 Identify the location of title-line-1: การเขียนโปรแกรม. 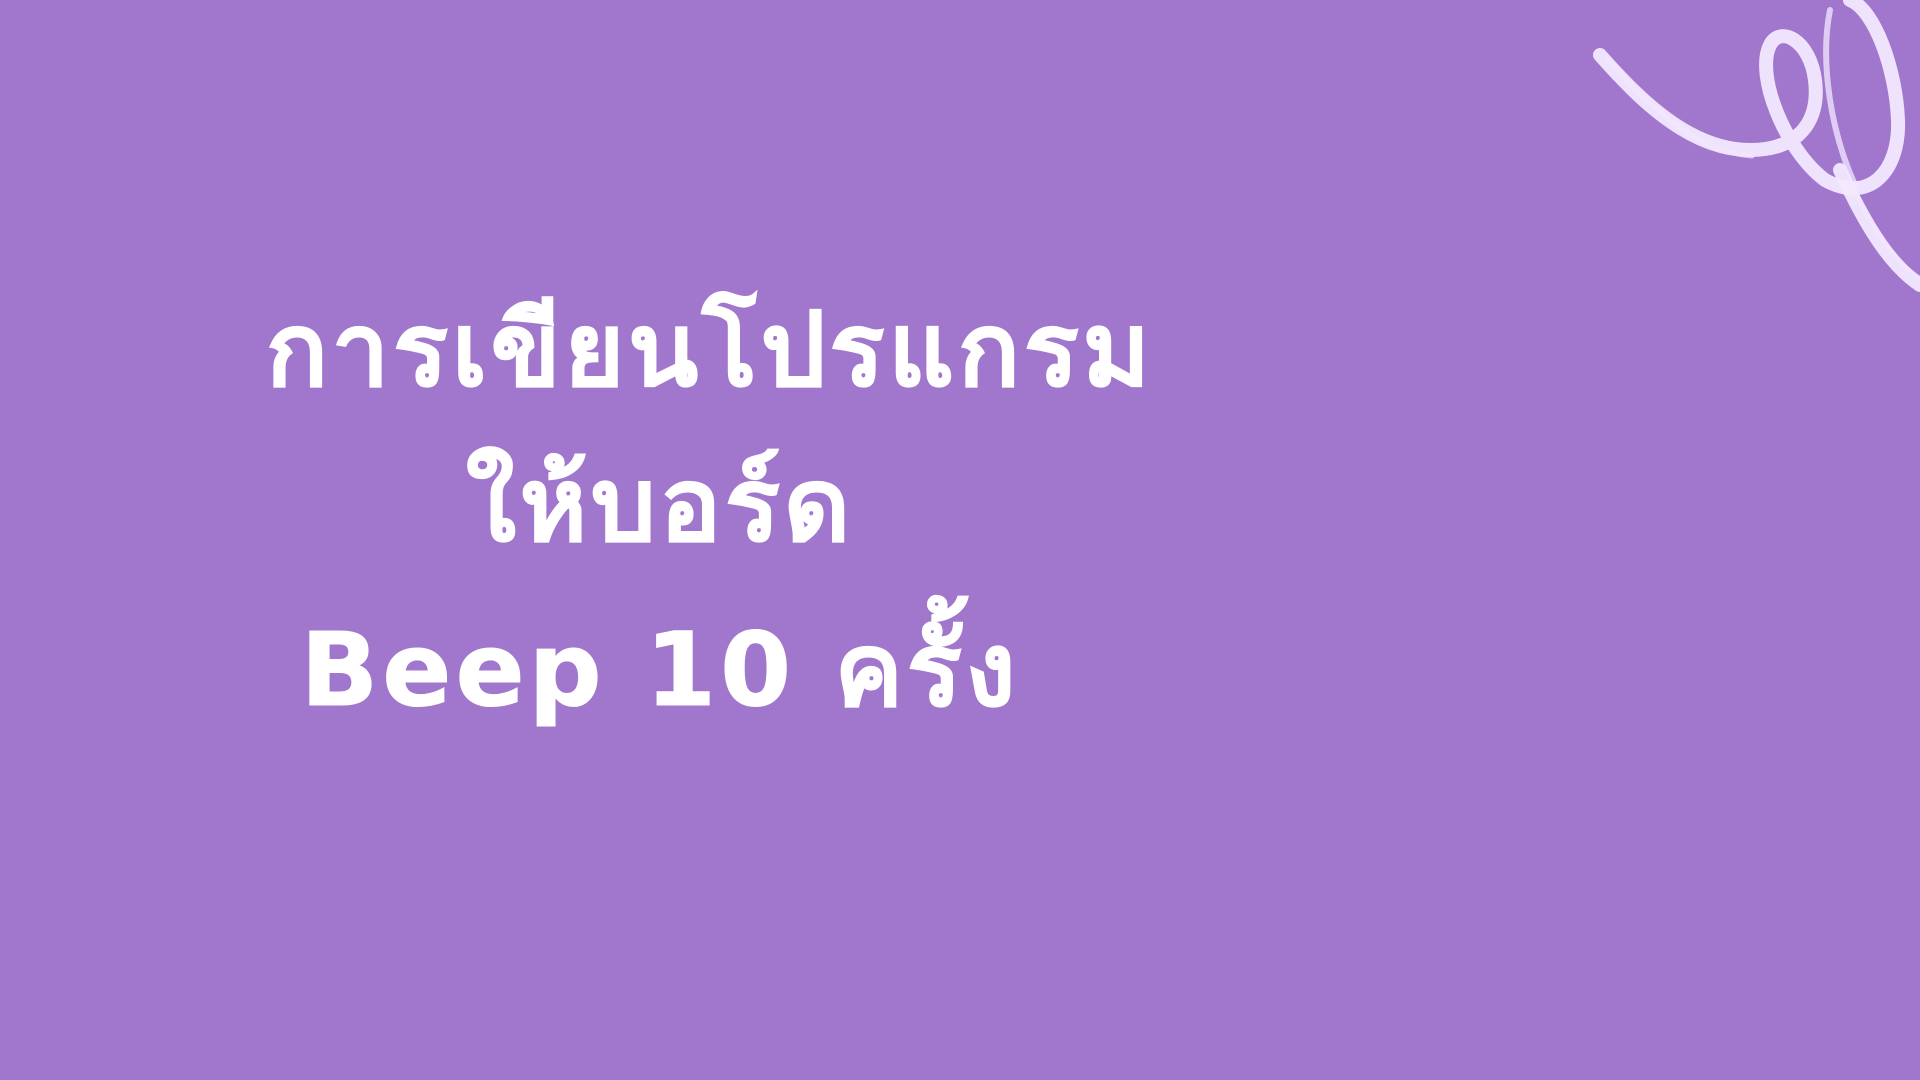
(710, 350).